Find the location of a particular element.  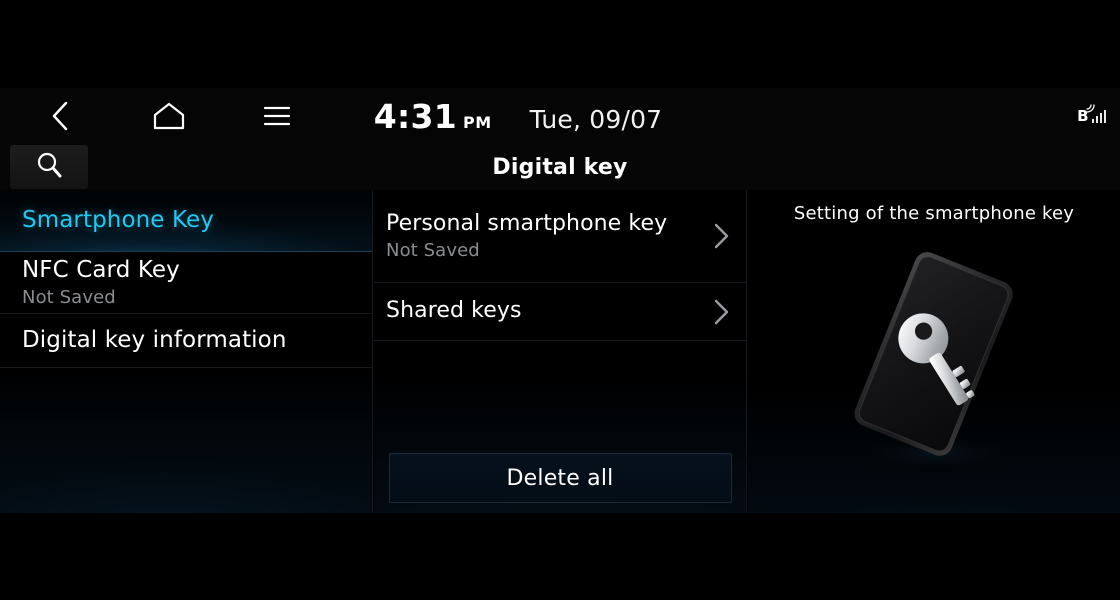

preview-title: Setting of the smartphone key is located at coordinates (934, 213).